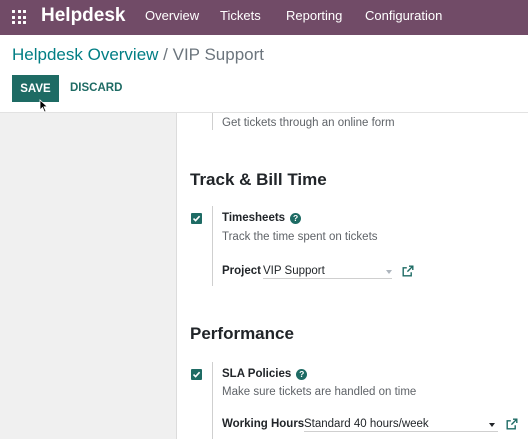 The width and height of the screenshot is (528, 439). I want to click on timesheets-setting-title: Timesheets ?, so click(262, 218).